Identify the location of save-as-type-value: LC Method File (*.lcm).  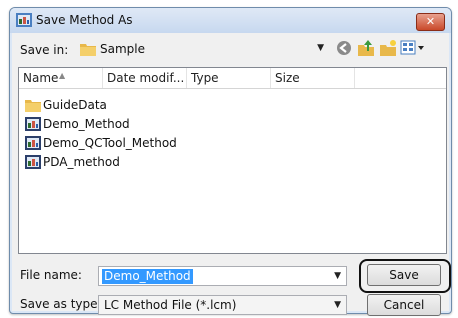
(170, 305).